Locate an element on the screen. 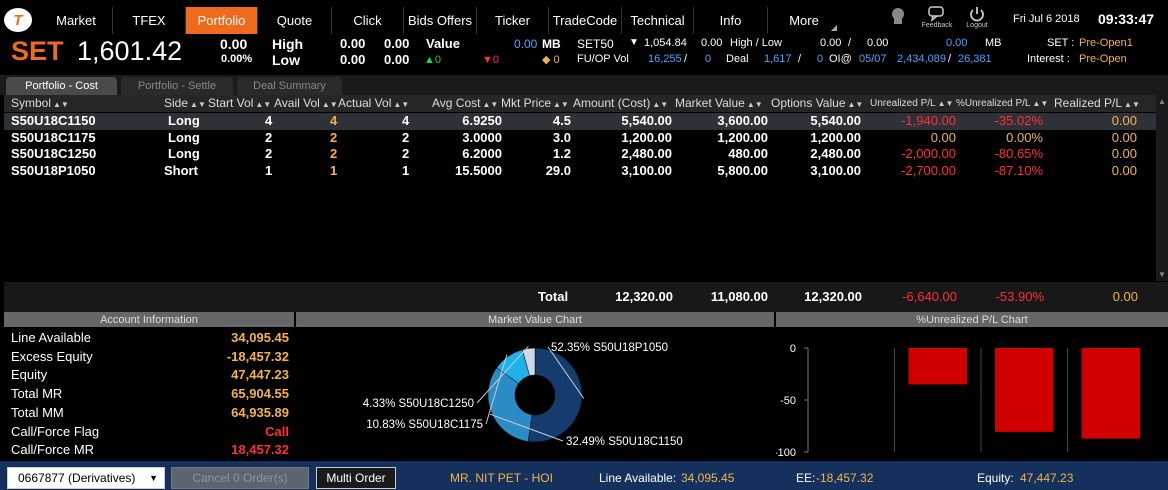 This screenshot has height=490, width=1168. line-available-value: 34,095.45 is located at coordinates (708, 478).